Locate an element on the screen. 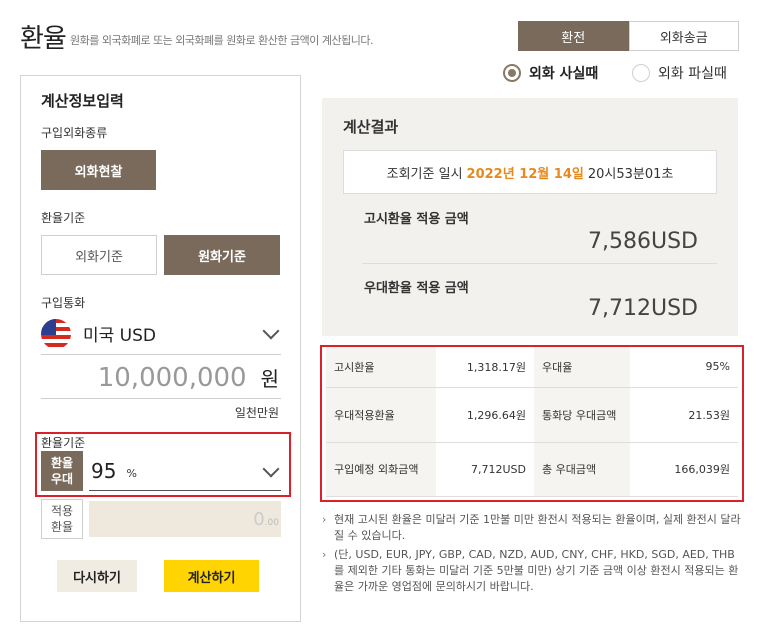 This screenshot has width=758, height=639. purchase-type-label: 구입외화종류 is located at coordinates (74, 133).